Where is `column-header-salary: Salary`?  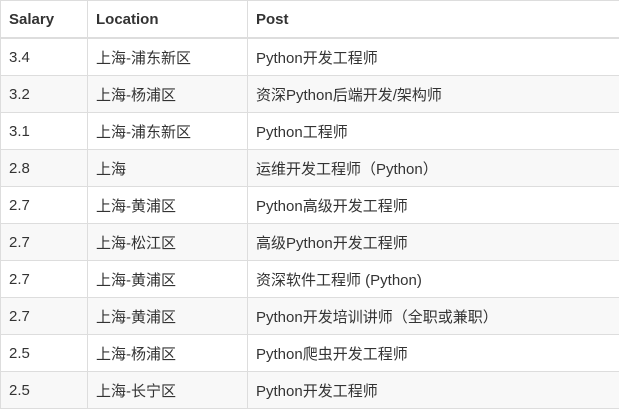 column-header-salary: Salary is located at coordinates (44, 20).